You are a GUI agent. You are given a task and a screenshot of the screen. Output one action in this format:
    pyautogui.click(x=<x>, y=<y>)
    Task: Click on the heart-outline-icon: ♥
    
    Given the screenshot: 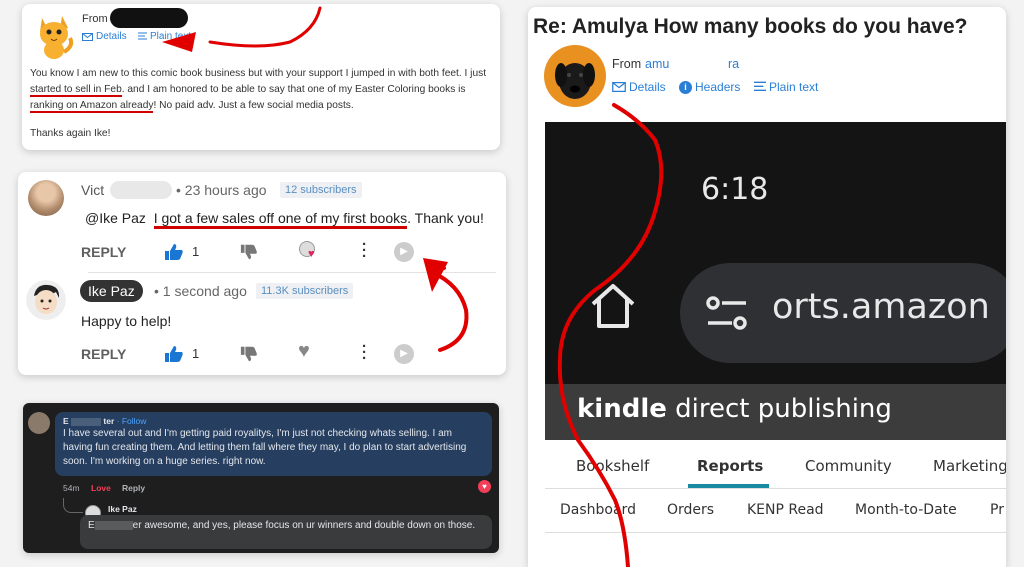 What is the action you would take?
    pyautogui.click(x=304, y=351)
    